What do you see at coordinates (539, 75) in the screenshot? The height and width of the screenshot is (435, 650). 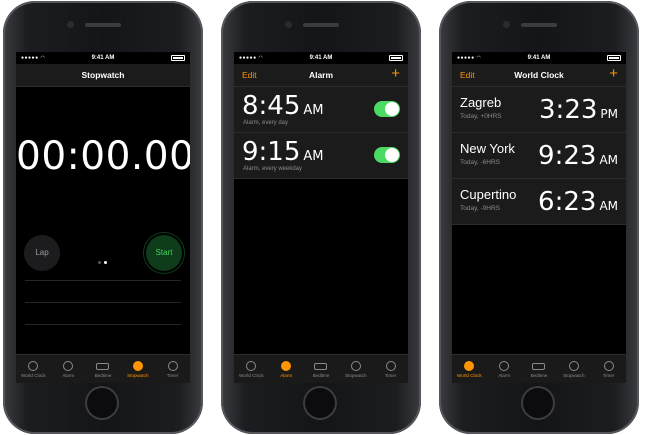 I see `page-title: World Clock` at bounding box center [539, 75].